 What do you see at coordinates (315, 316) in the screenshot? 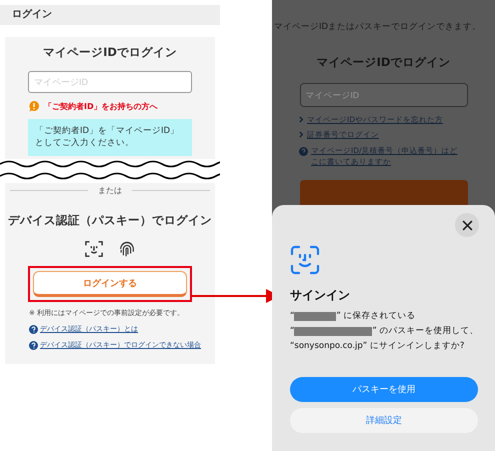
I see `redaction-bar` at bounding box center [315, 316].